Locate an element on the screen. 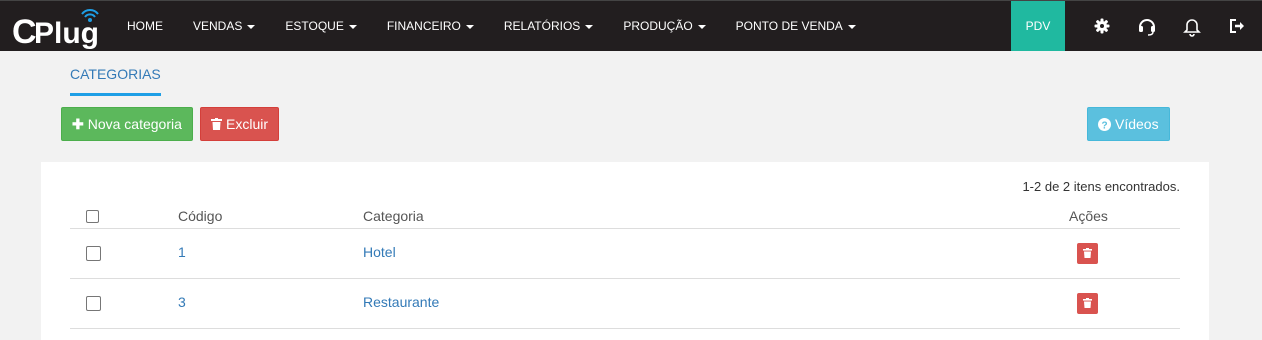 Image resolution: width=1262 pixels, height=340 pixels. brand-logo: C Plug is located at coordinates (58, 27).